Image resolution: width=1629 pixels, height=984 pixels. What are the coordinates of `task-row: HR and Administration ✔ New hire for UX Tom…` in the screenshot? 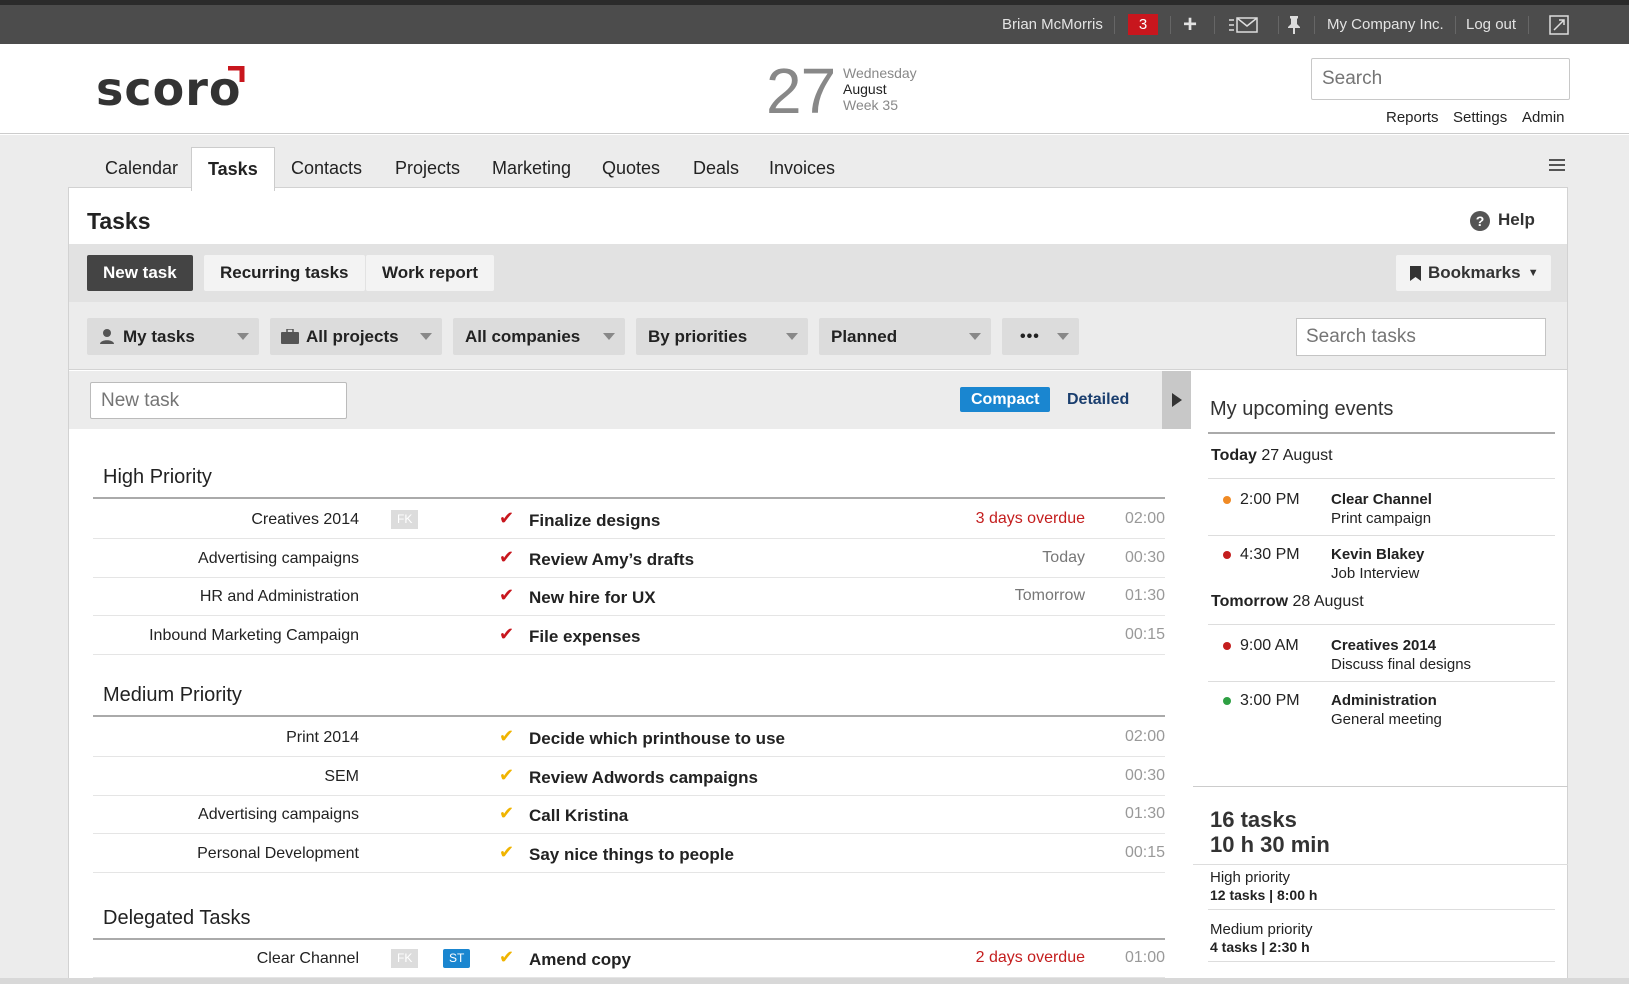 It's located at (629, 597).